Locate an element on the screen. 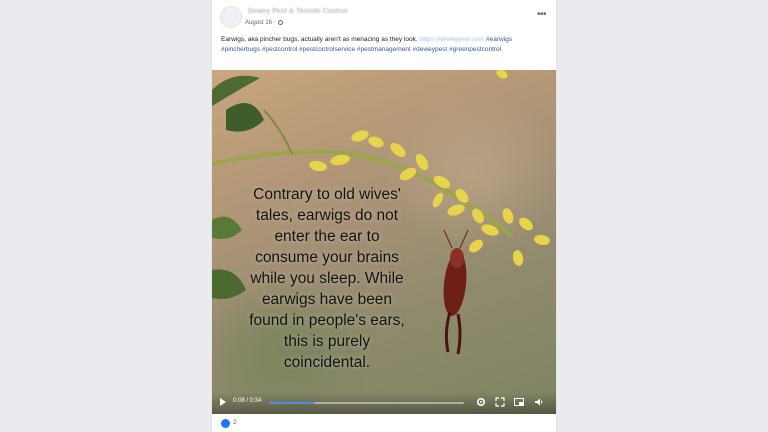 Image resolution: width=768 pixels, height=432 pixels. hashtag-link: #greenpestcontrol is located at coordinates (475, 49).